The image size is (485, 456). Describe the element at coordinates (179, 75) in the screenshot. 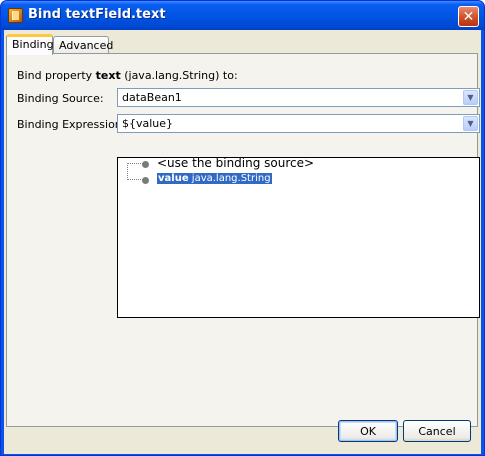

I see `prompt-suffix: (java.lang.String) to:` at that location.